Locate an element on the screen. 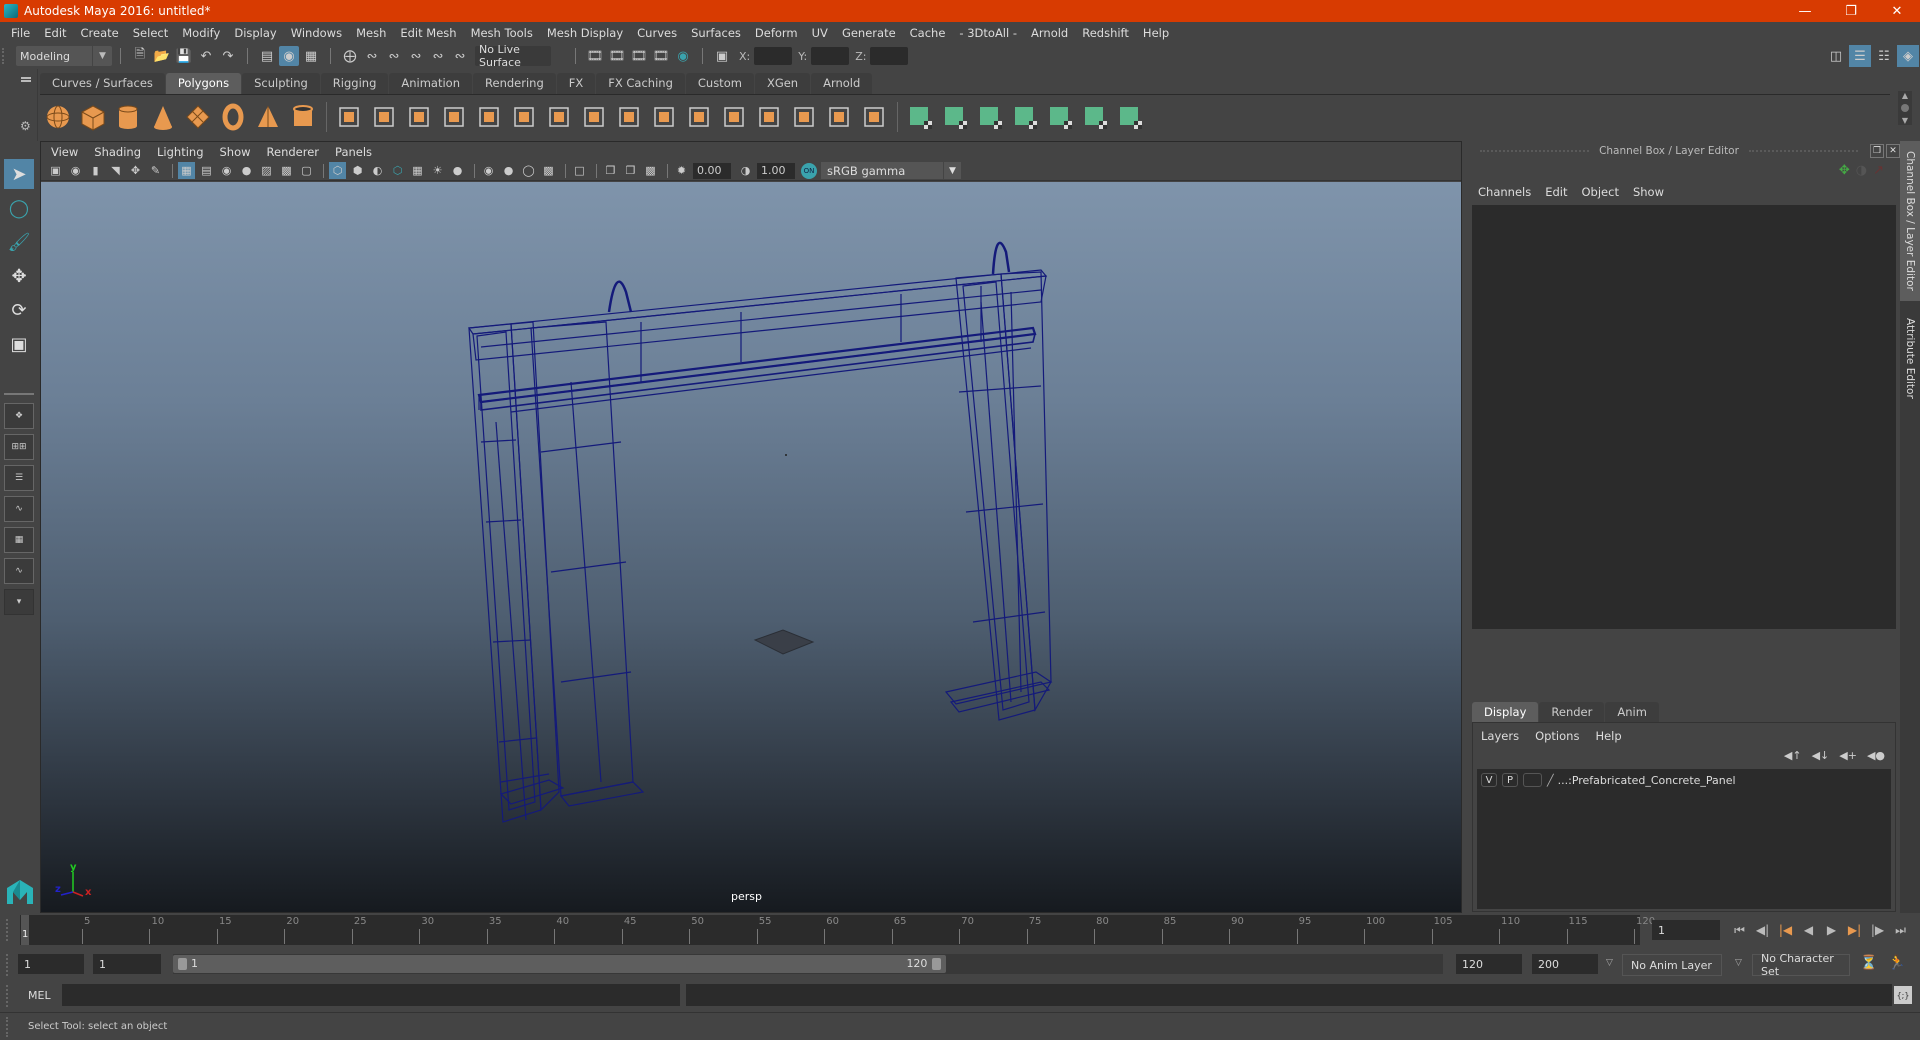  script-language-toggle: MEL is located at coordinates (39, 995).